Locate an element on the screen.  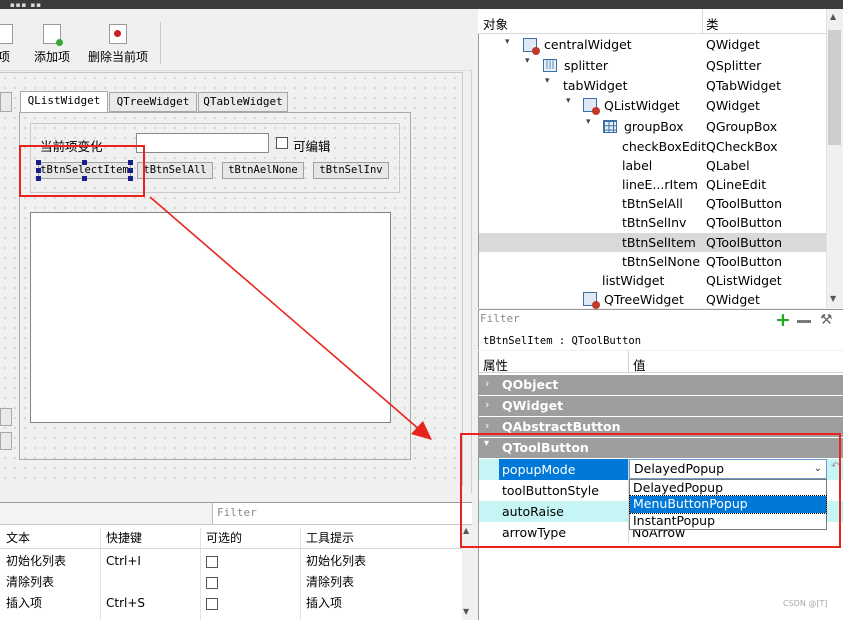
column-header-shortcut: 快捷键 is located at coordinates (124, 538).